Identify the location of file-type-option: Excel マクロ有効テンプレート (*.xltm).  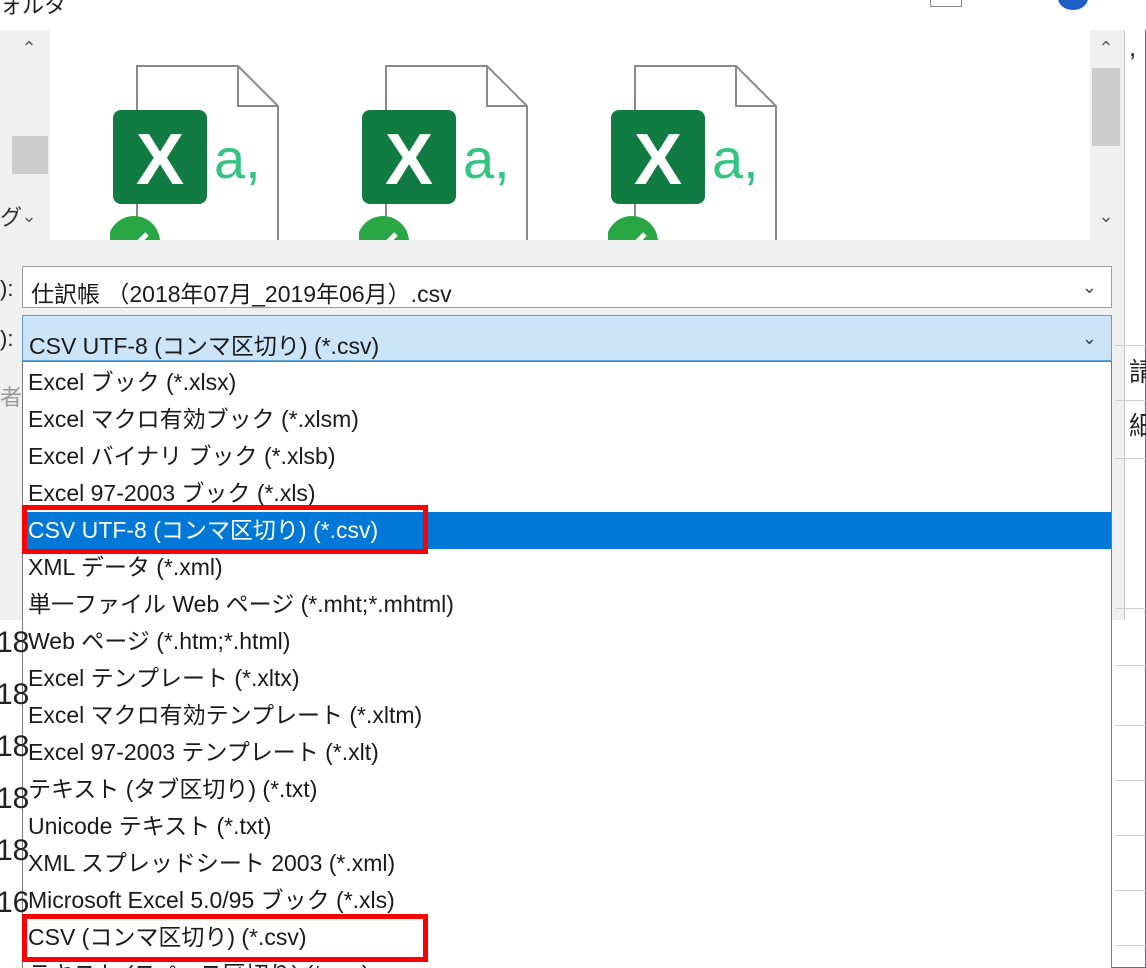
(567, 715).